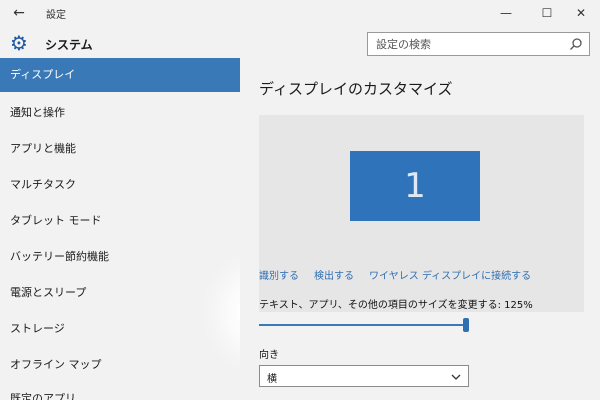  What do you see at coordinates (56, 15) in the screenshot?
I see `window-title: 設定` at bounding box center [56, 15].